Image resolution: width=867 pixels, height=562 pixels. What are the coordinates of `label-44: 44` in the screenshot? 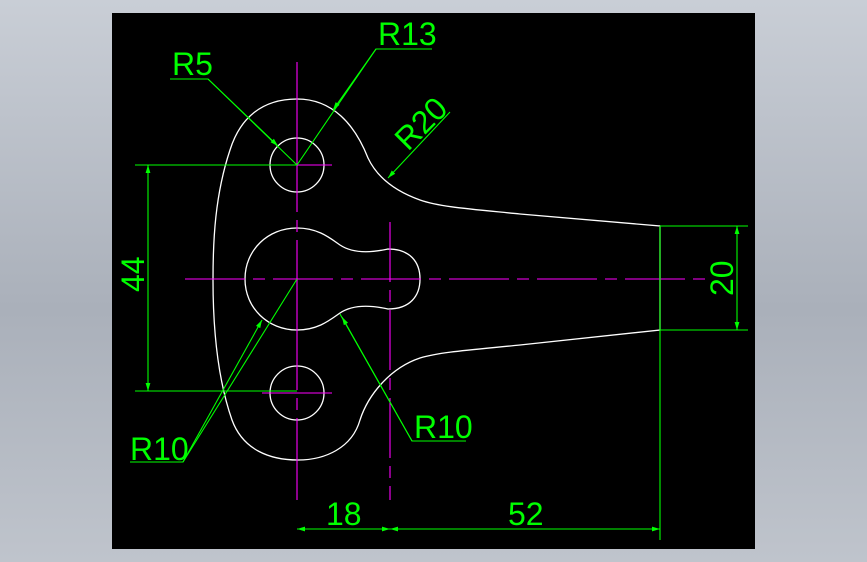 It's located at (133, 274).